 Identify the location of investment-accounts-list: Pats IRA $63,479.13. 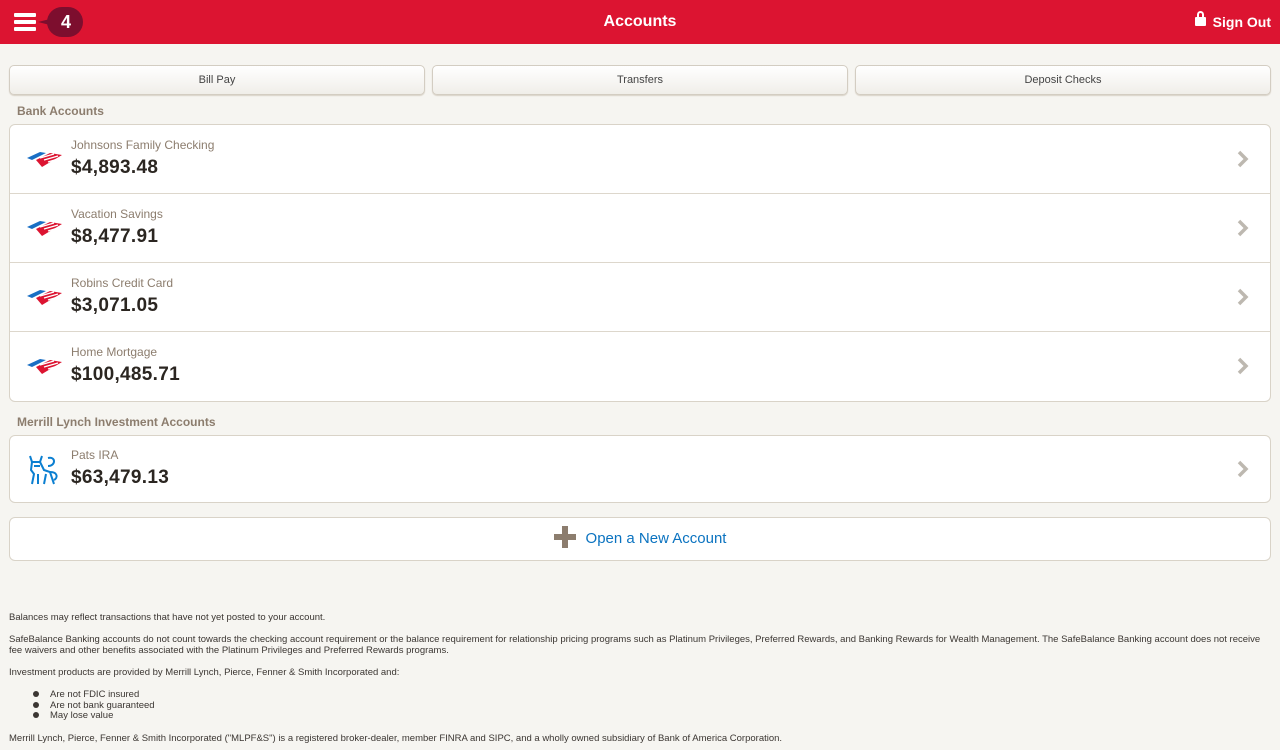
(640, 469).